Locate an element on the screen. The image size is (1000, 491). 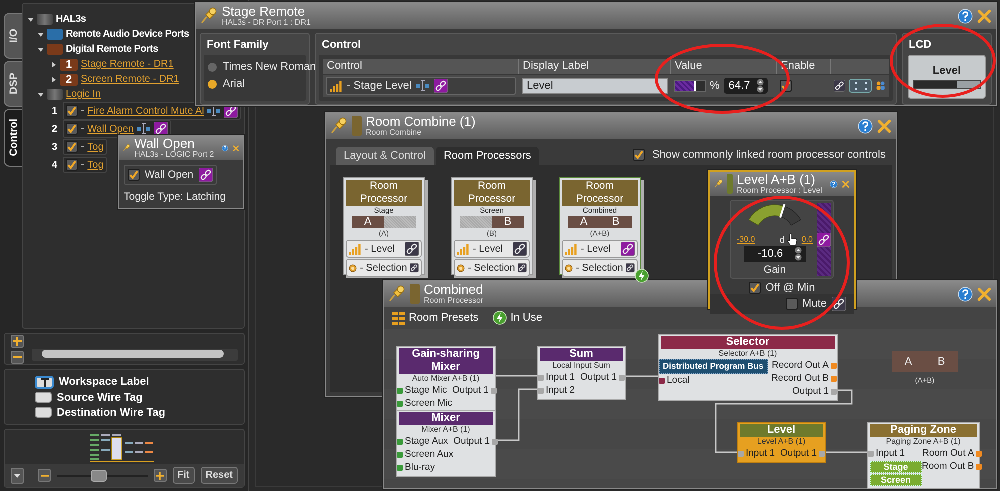
window-titlebar: Wall Open HAL3s - LOGIC Port 2 is located at coordinates (181, 148).